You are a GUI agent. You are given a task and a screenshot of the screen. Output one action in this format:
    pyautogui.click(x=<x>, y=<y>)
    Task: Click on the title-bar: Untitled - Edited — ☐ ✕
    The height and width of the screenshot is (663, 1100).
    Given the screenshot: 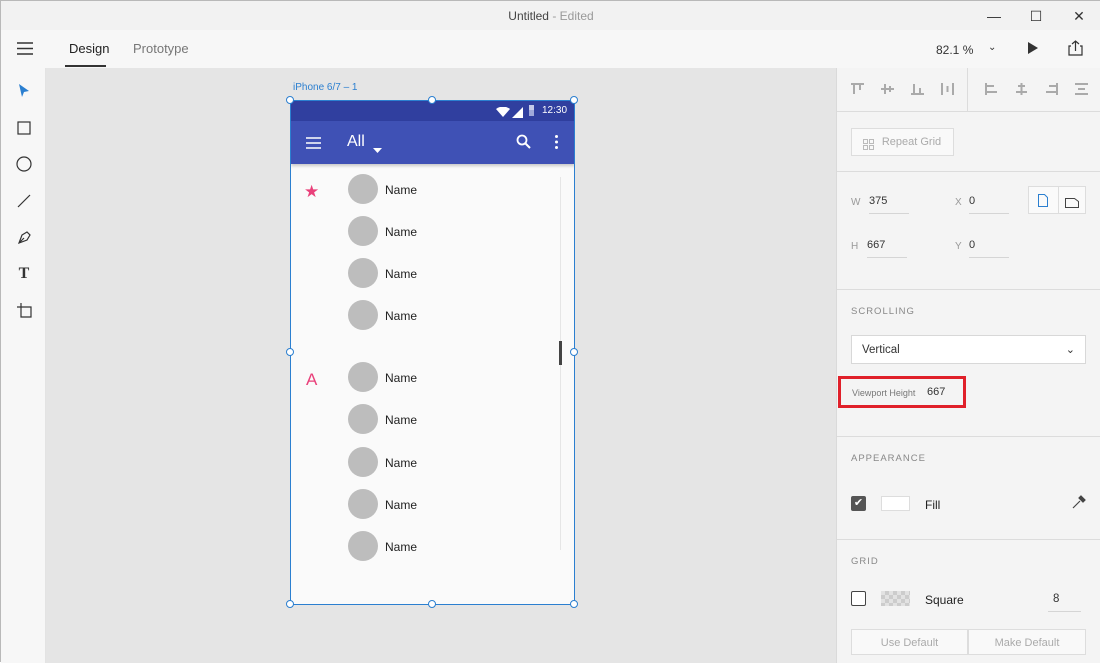 What is the action you would take?
    pyautogui.click(x=550, y=15)
    